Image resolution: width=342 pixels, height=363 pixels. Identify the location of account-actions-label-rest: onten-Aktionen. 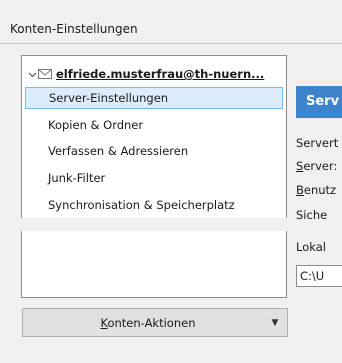
(151, 322).